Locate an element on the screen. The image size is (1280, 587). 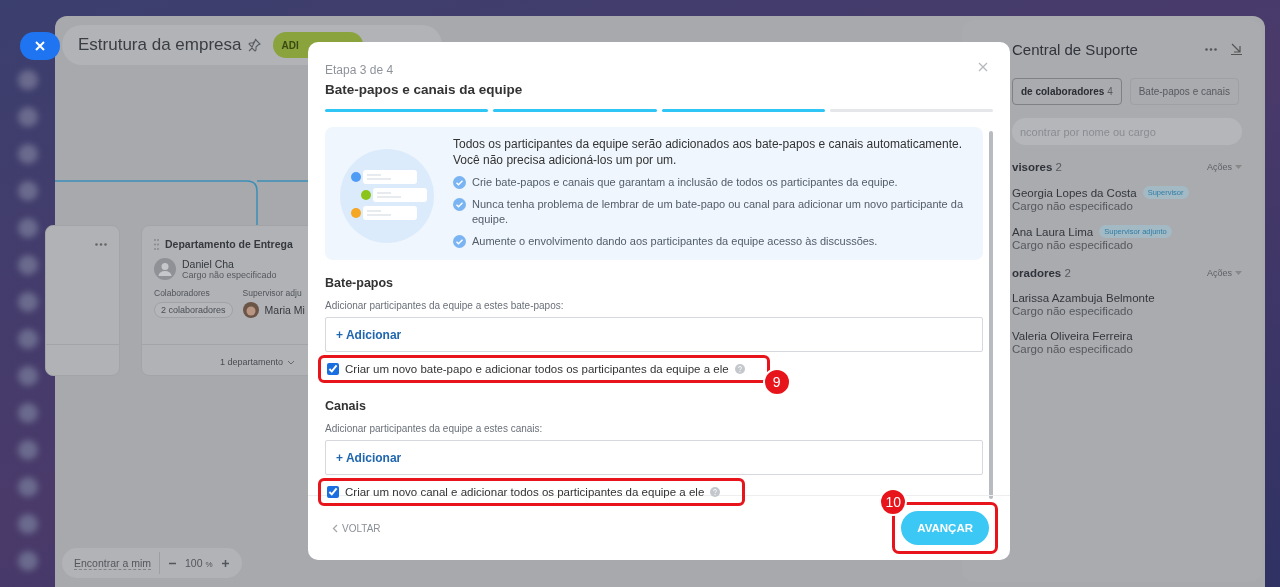
step-label: Etapa 3 de 4 is located at coordinates (359, 70).